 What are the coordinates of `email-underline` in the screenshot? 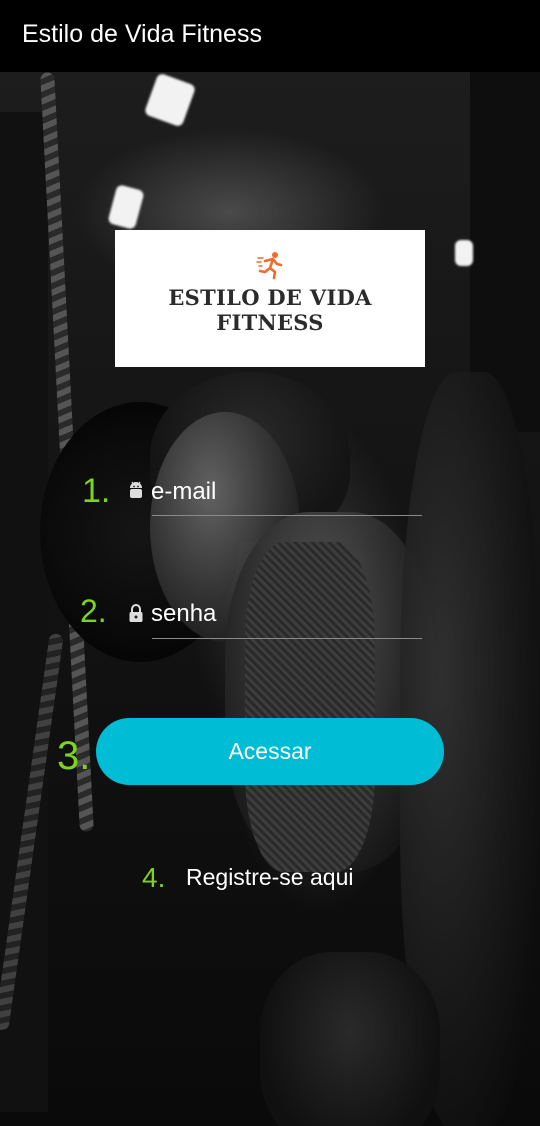 It's located at (287, 515).